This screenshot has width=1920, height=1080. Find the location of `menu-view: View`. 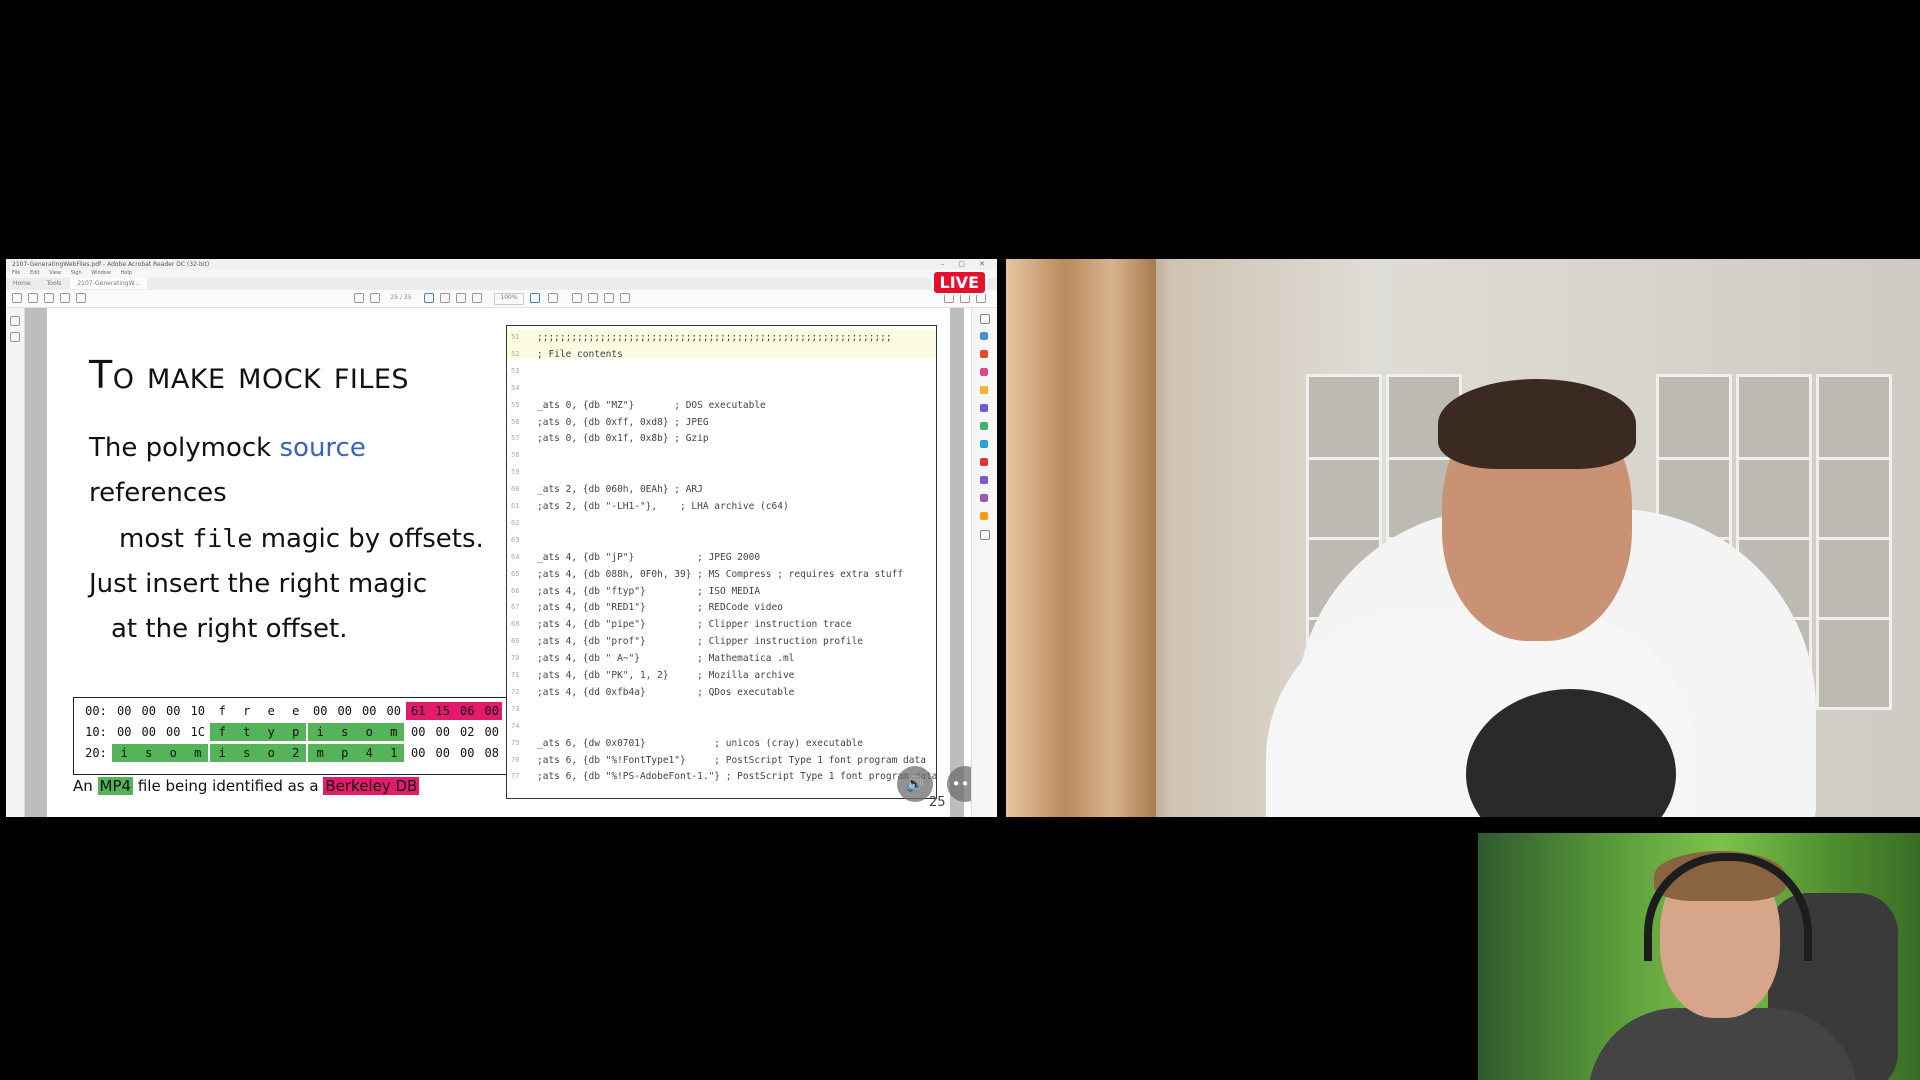

menu-view: View is located at coordinates (55, 273).